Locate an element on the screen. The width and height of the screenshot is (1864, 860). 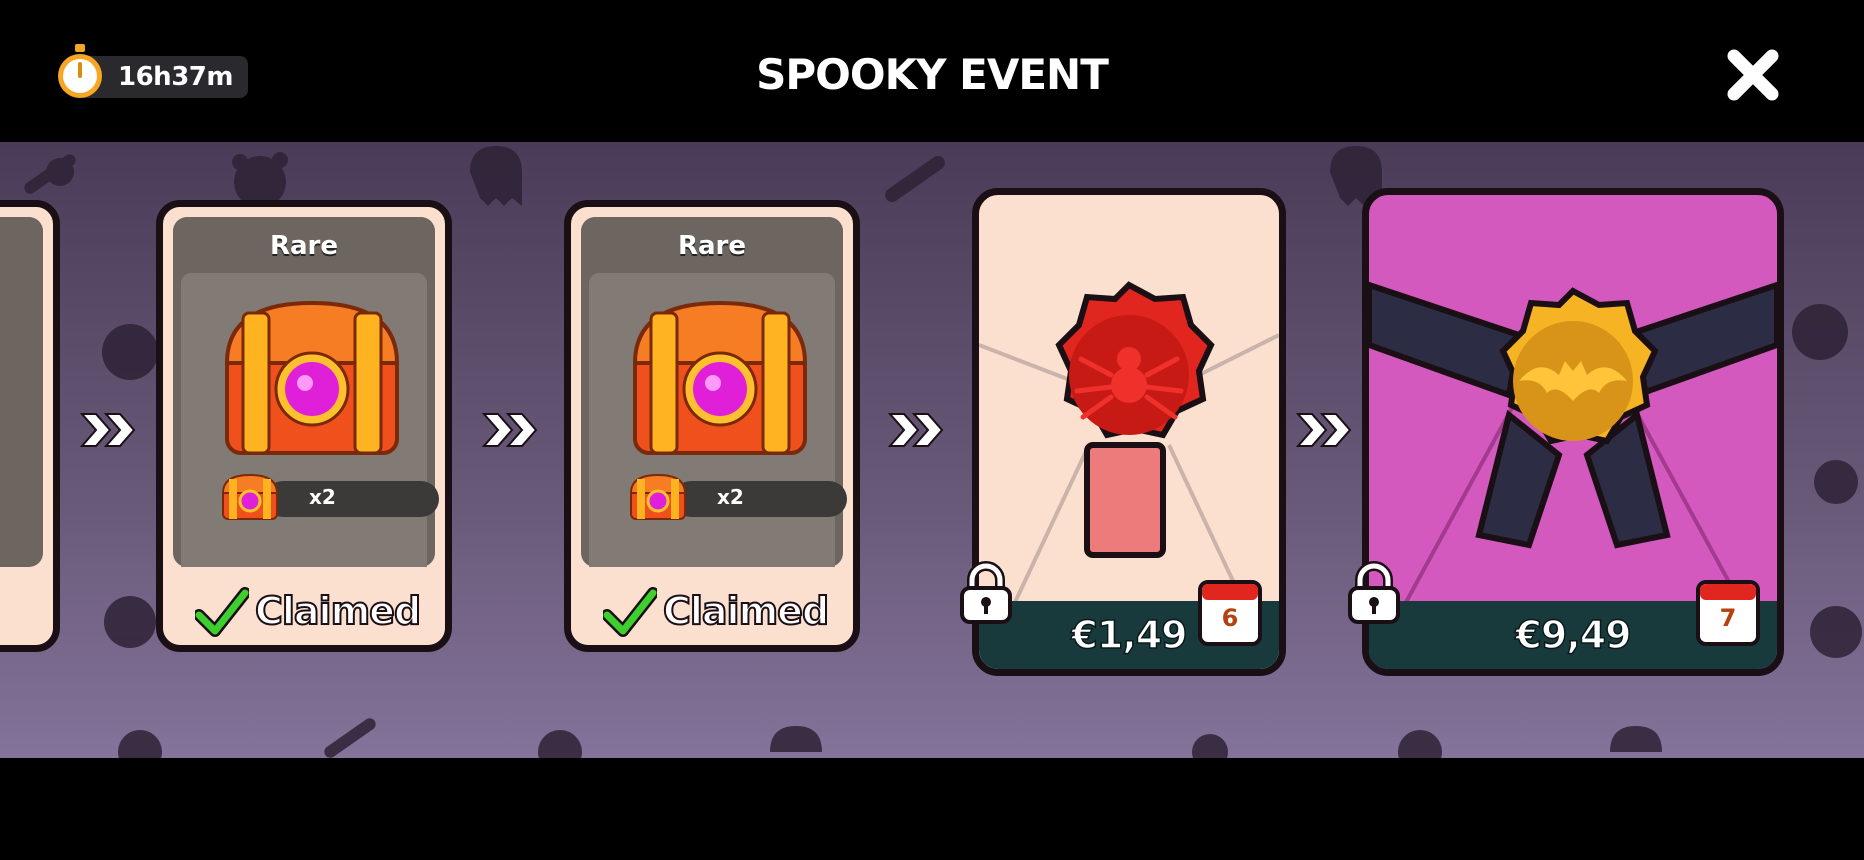
spider-wax-seal-icon is located at coordinates (1129, 448).